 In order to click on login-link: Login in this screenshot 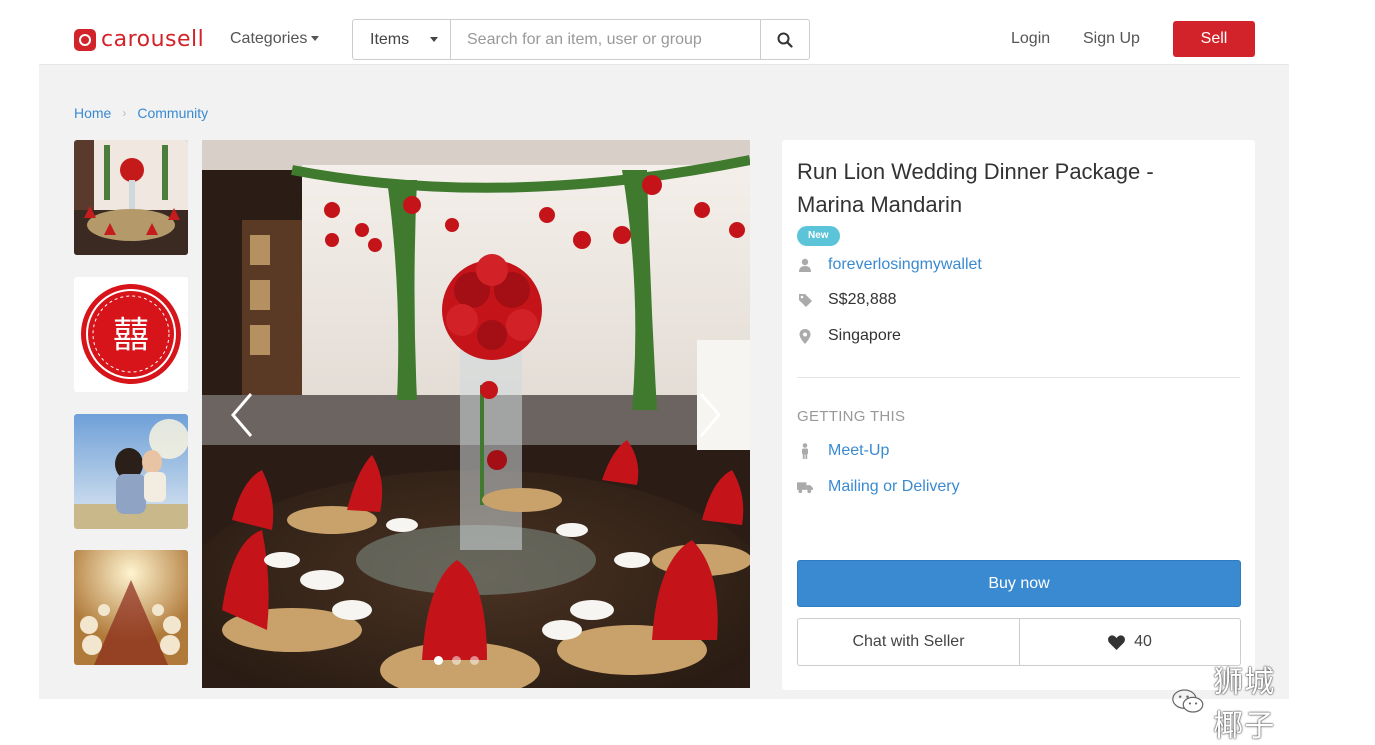, I will do `click(1030, 39)`.